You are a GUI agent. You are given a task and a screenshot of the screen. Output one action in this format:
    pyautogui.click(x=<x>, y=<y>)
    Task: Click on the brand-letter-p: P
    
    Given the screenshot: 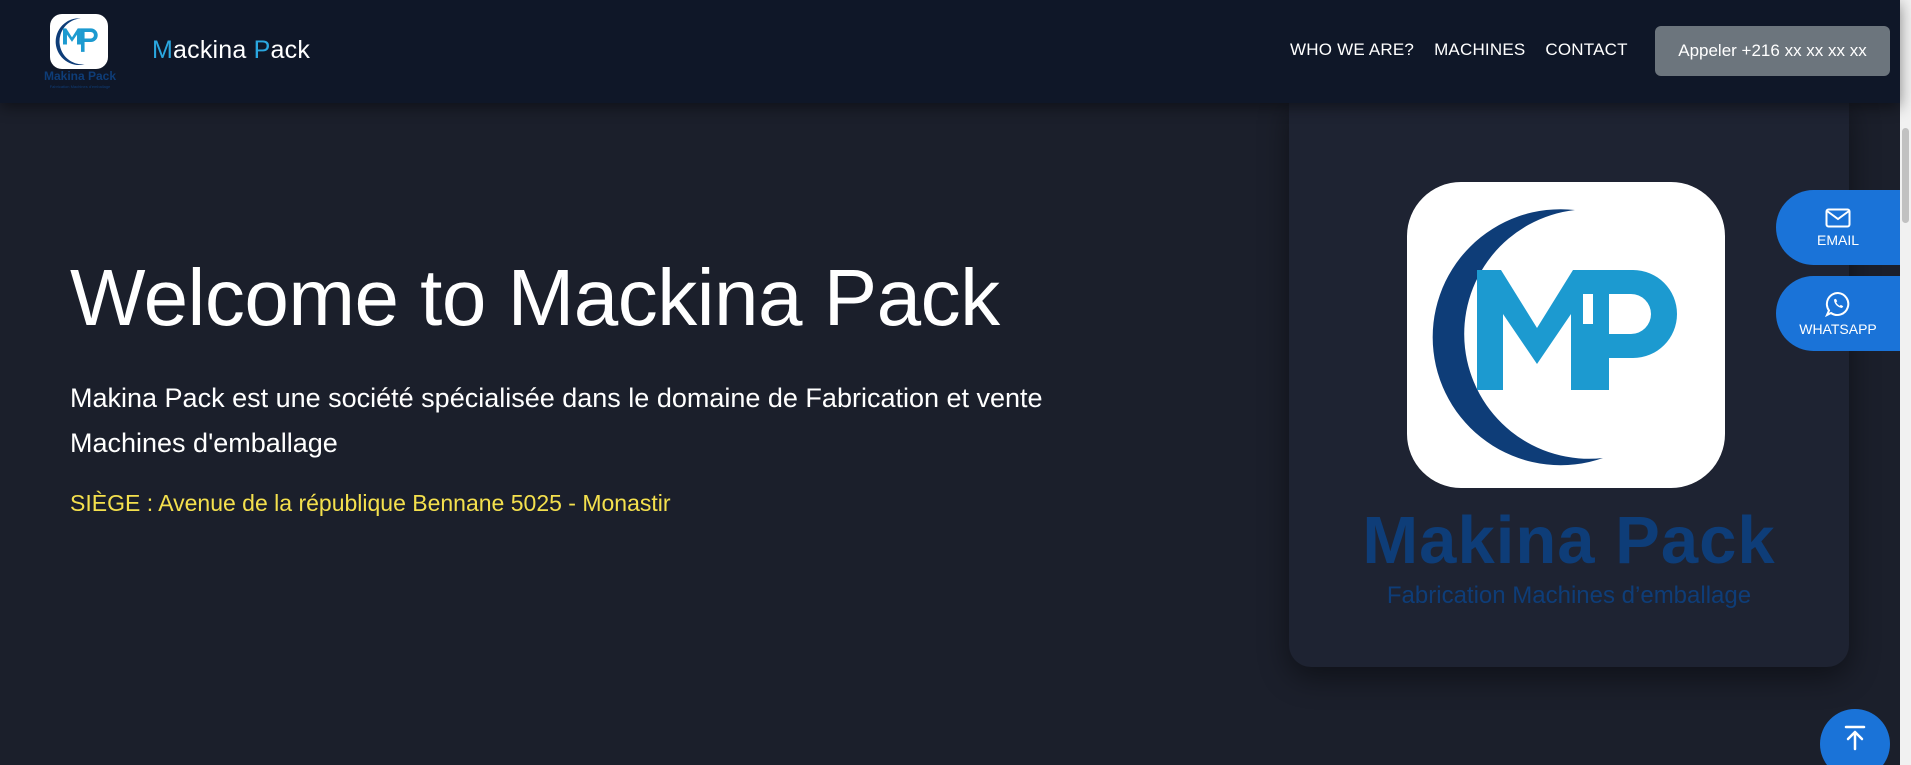 What is the action you would take?
    pyautogui.click(x=262, y=50)
    